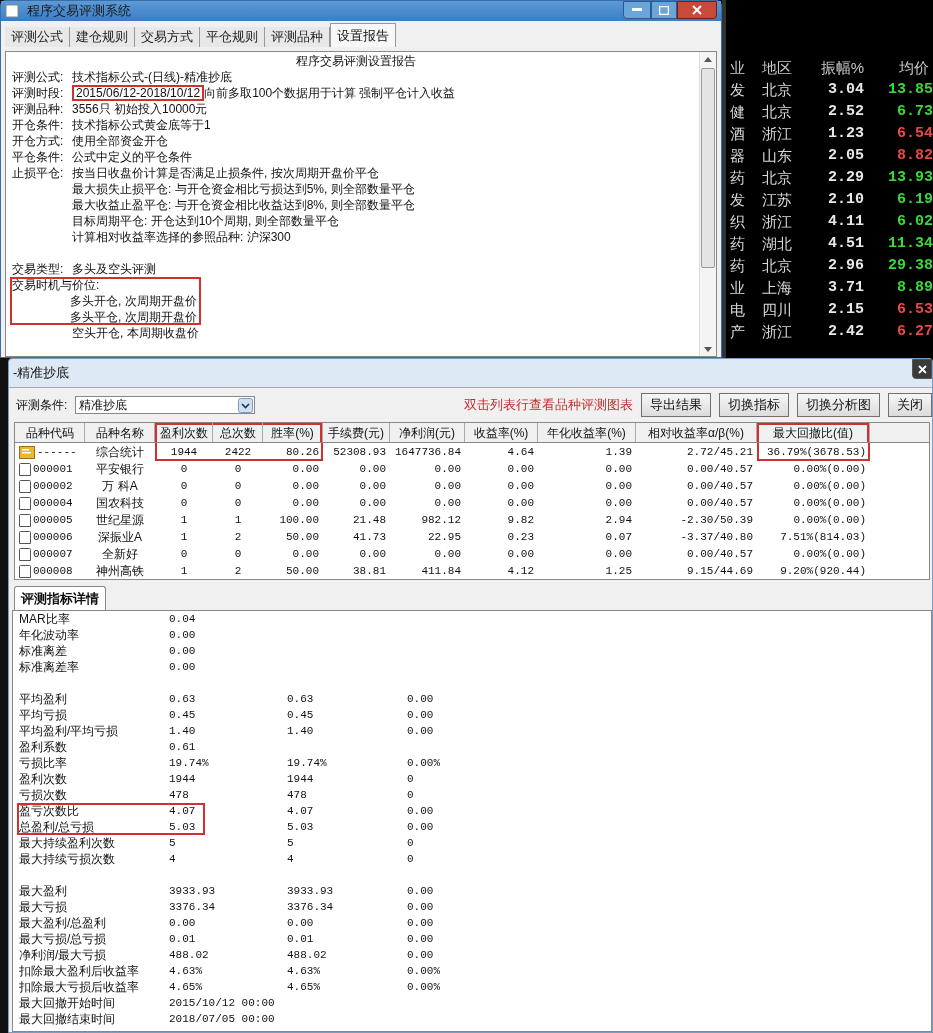  I want to click on quote-cell-text: 业, so click(737, 288).